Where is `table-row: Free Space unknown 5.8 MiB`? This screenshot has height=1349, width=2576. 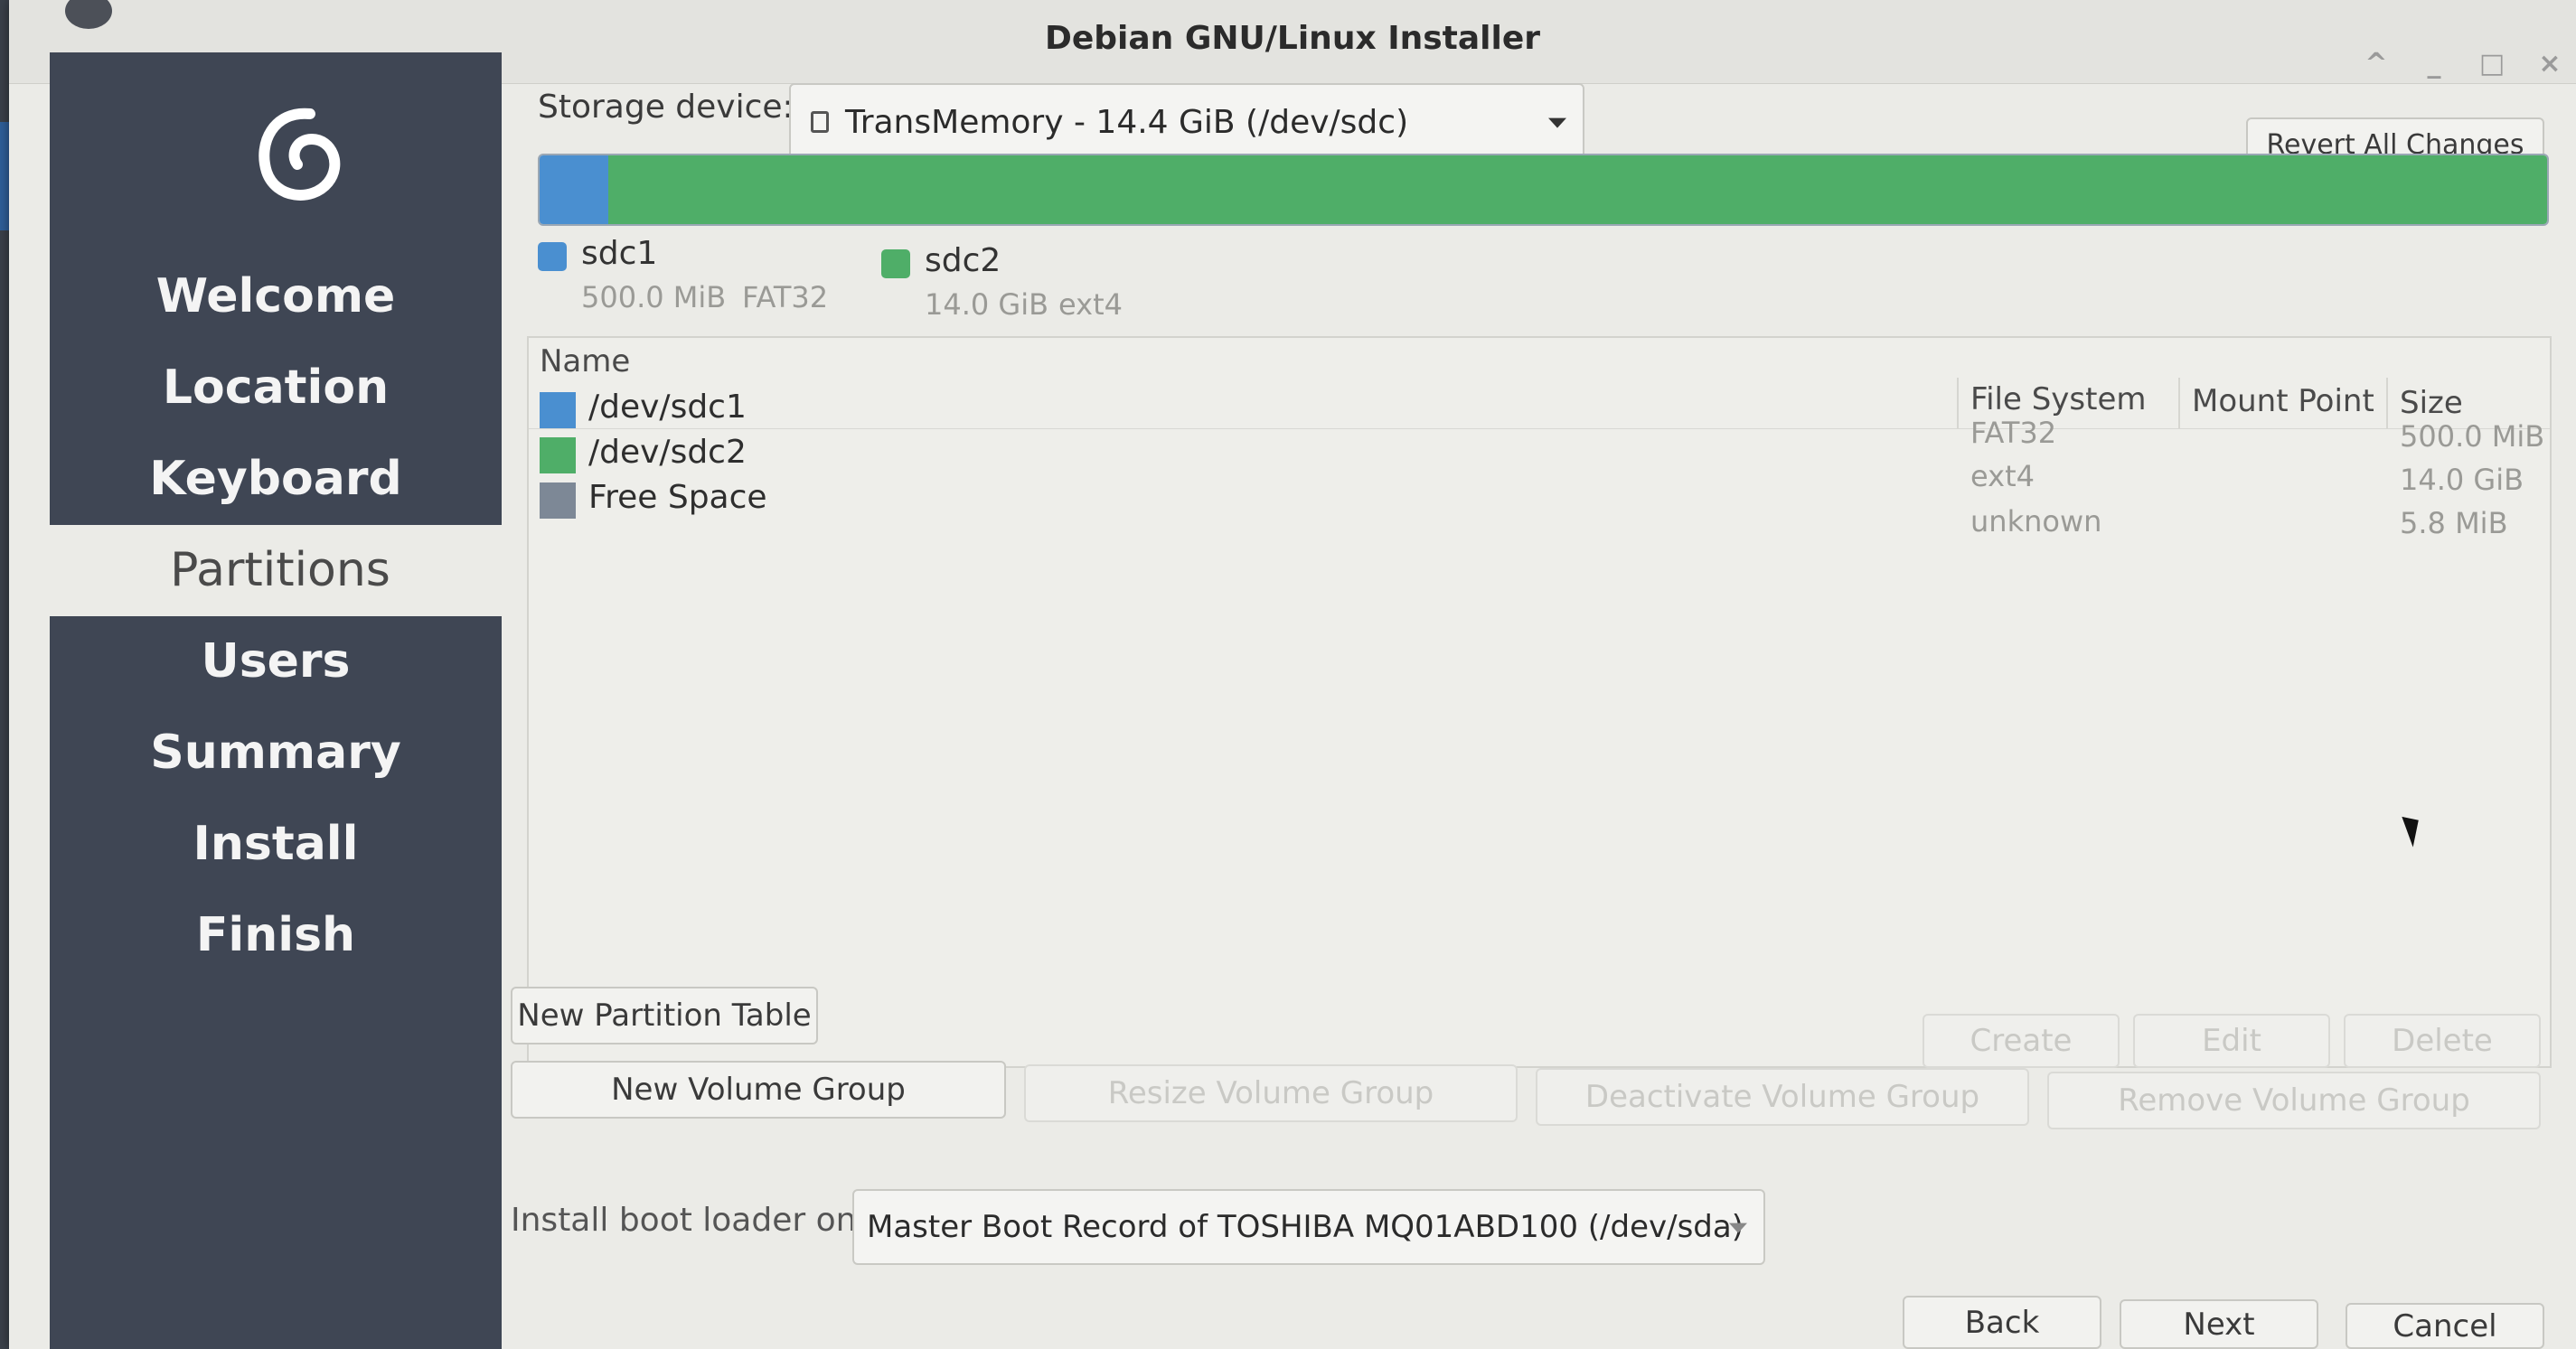 table-row: Free Space unknown 5.8 MiB is located at coordinates (1539, 510).